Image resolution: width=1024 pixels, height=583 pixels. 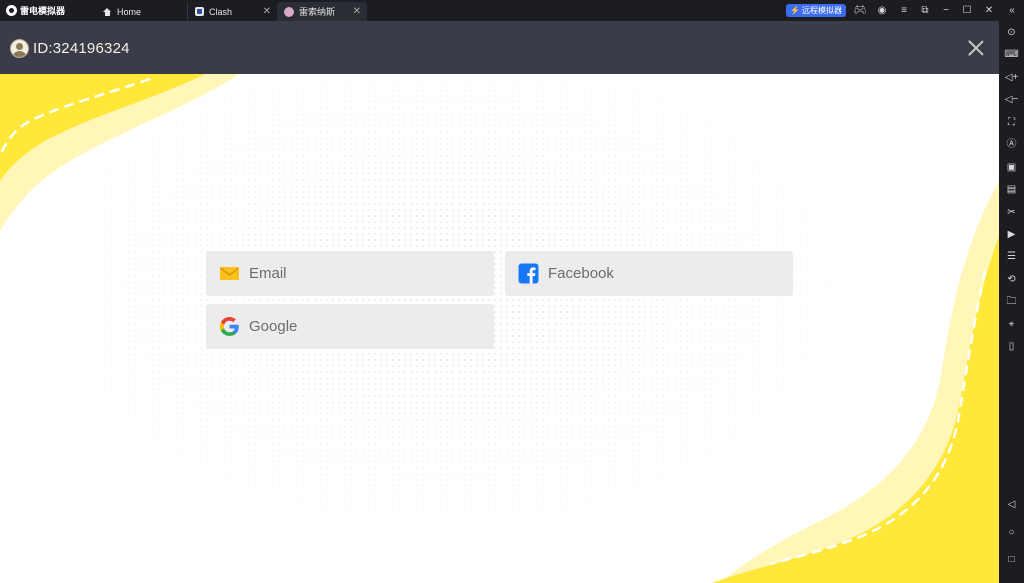 What do you see at coordinates (229, 273) in the screenshot?
I see `envelope-icon` at bounding box center [229, 273].